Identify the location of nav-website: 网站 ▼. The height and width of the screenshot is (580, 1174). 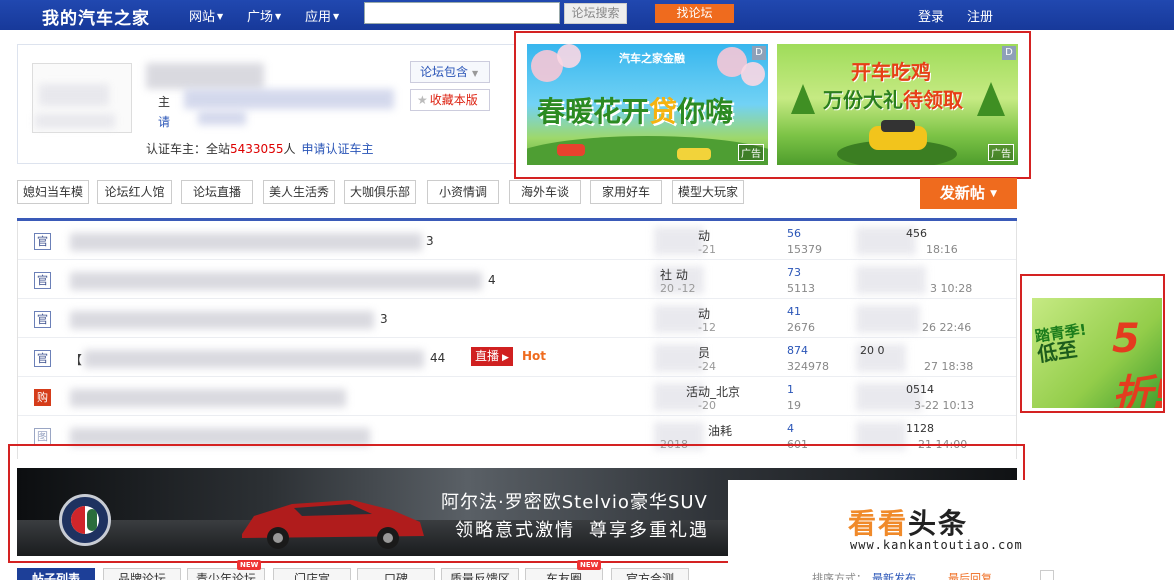
(206, 15).